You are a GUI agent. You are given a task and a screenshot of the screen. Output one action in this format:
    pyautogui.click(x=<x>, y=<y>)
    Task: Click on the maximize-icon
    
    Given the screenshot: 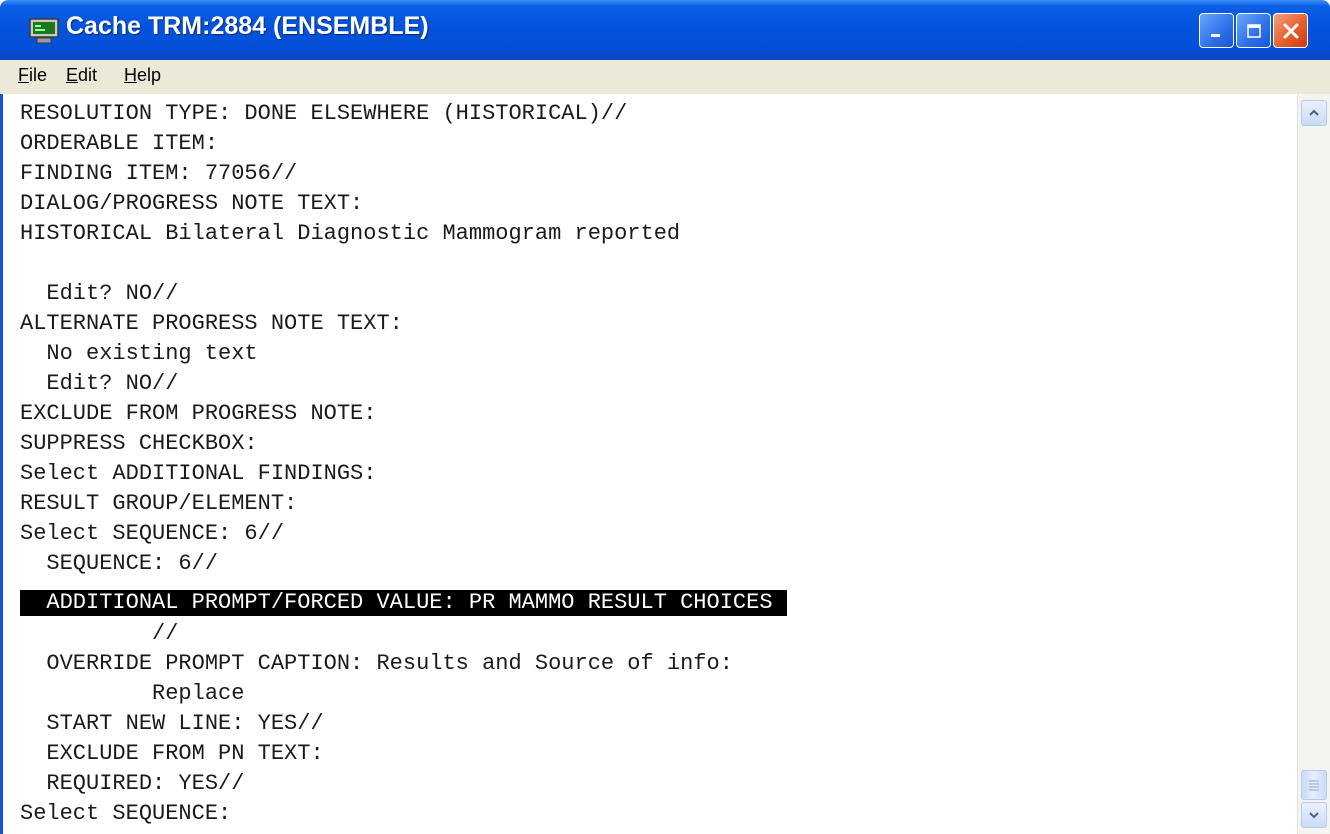 What is the action you would take?
    pyautogui.click(x=1253, y=30)
    